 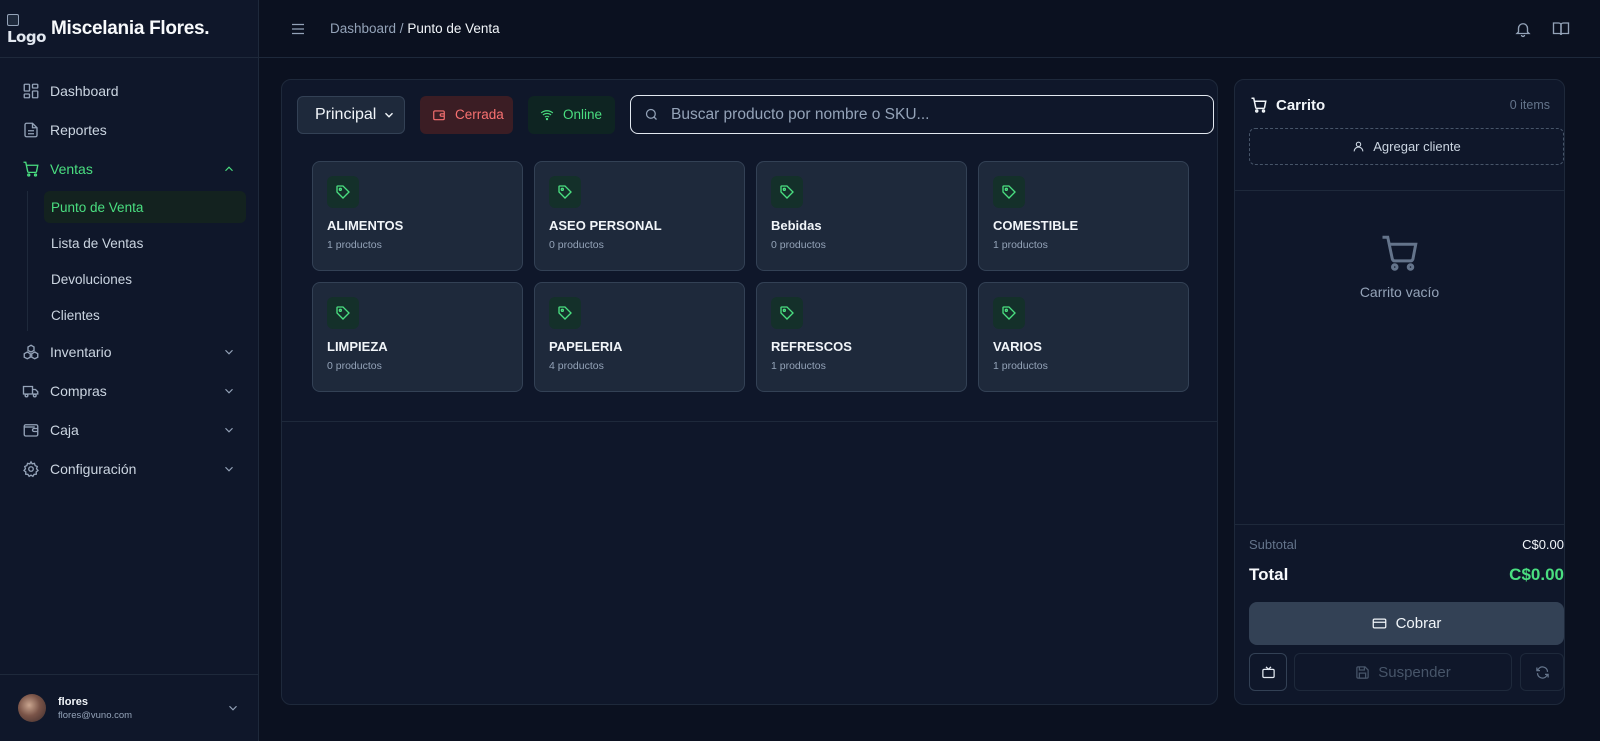 What do you see at coordinates (129, 430) in the screenshot?
I see `sidebar-item-caja: Caja` at bounding box center [129, 430].